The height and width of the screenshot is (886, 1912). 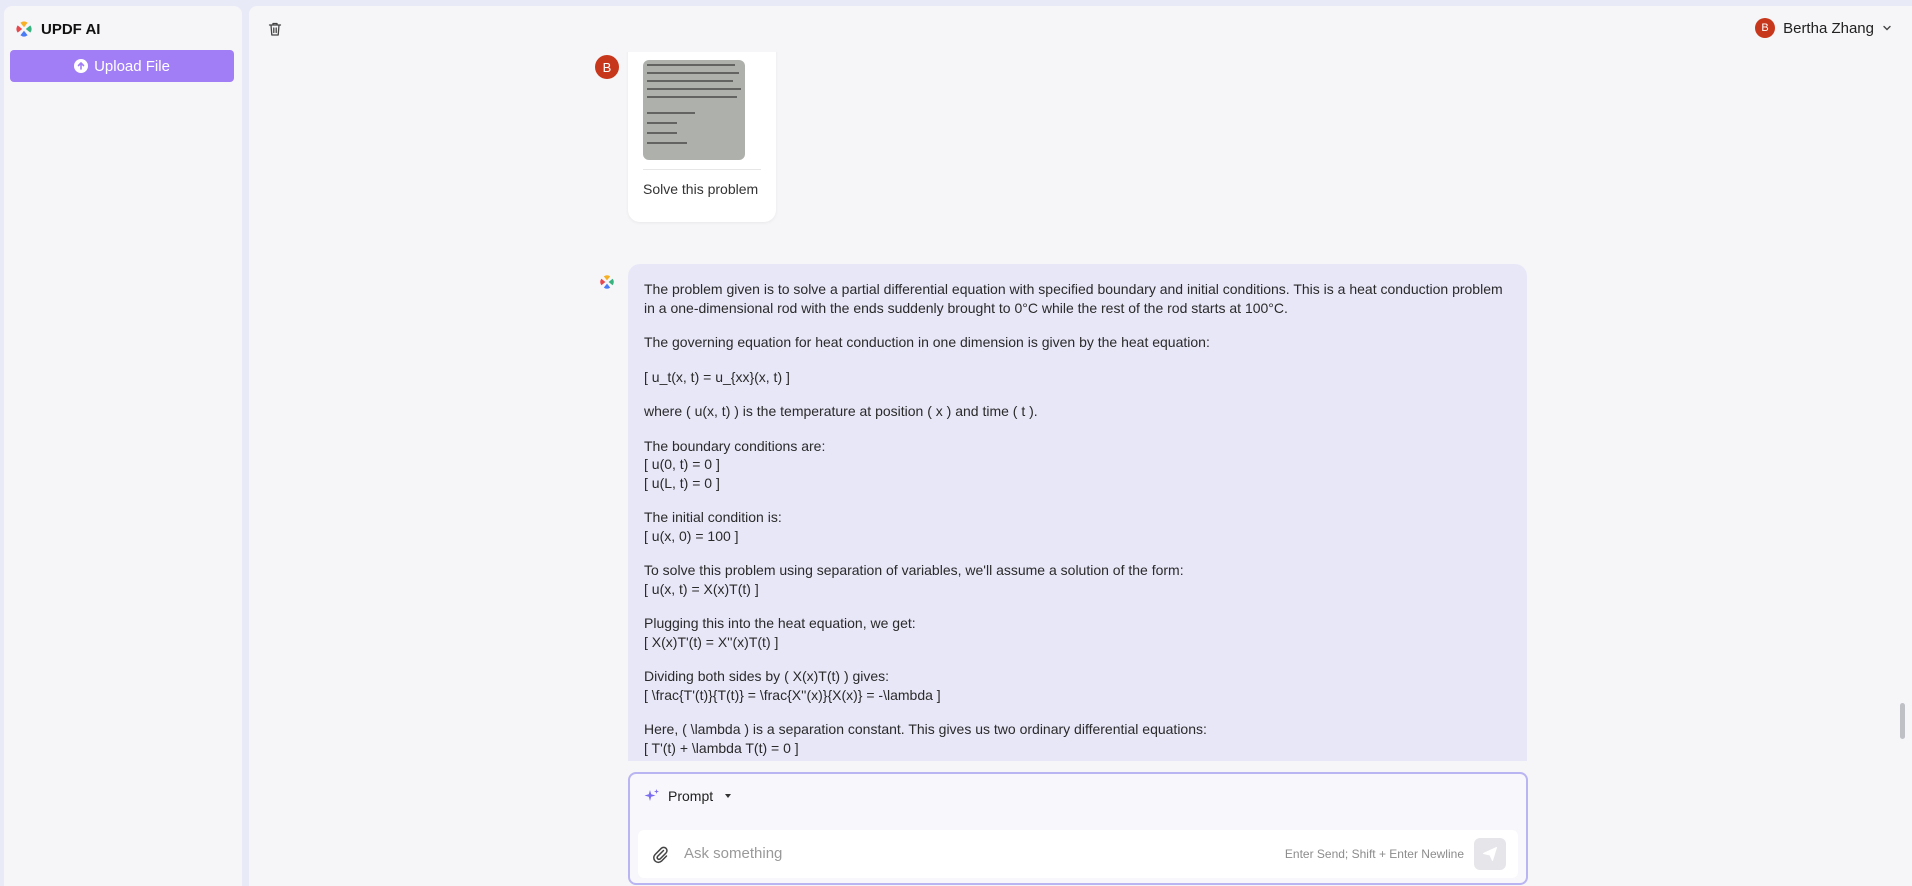 I want to click on updf-logo-icon, so click(x=24, y=29).